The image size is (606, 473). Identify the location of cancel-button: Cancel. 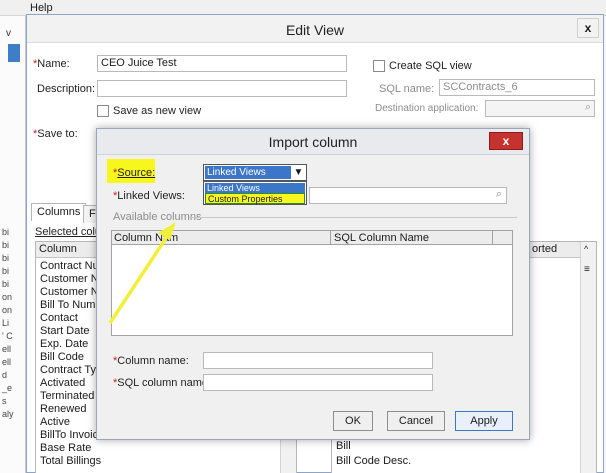
(416, 421).